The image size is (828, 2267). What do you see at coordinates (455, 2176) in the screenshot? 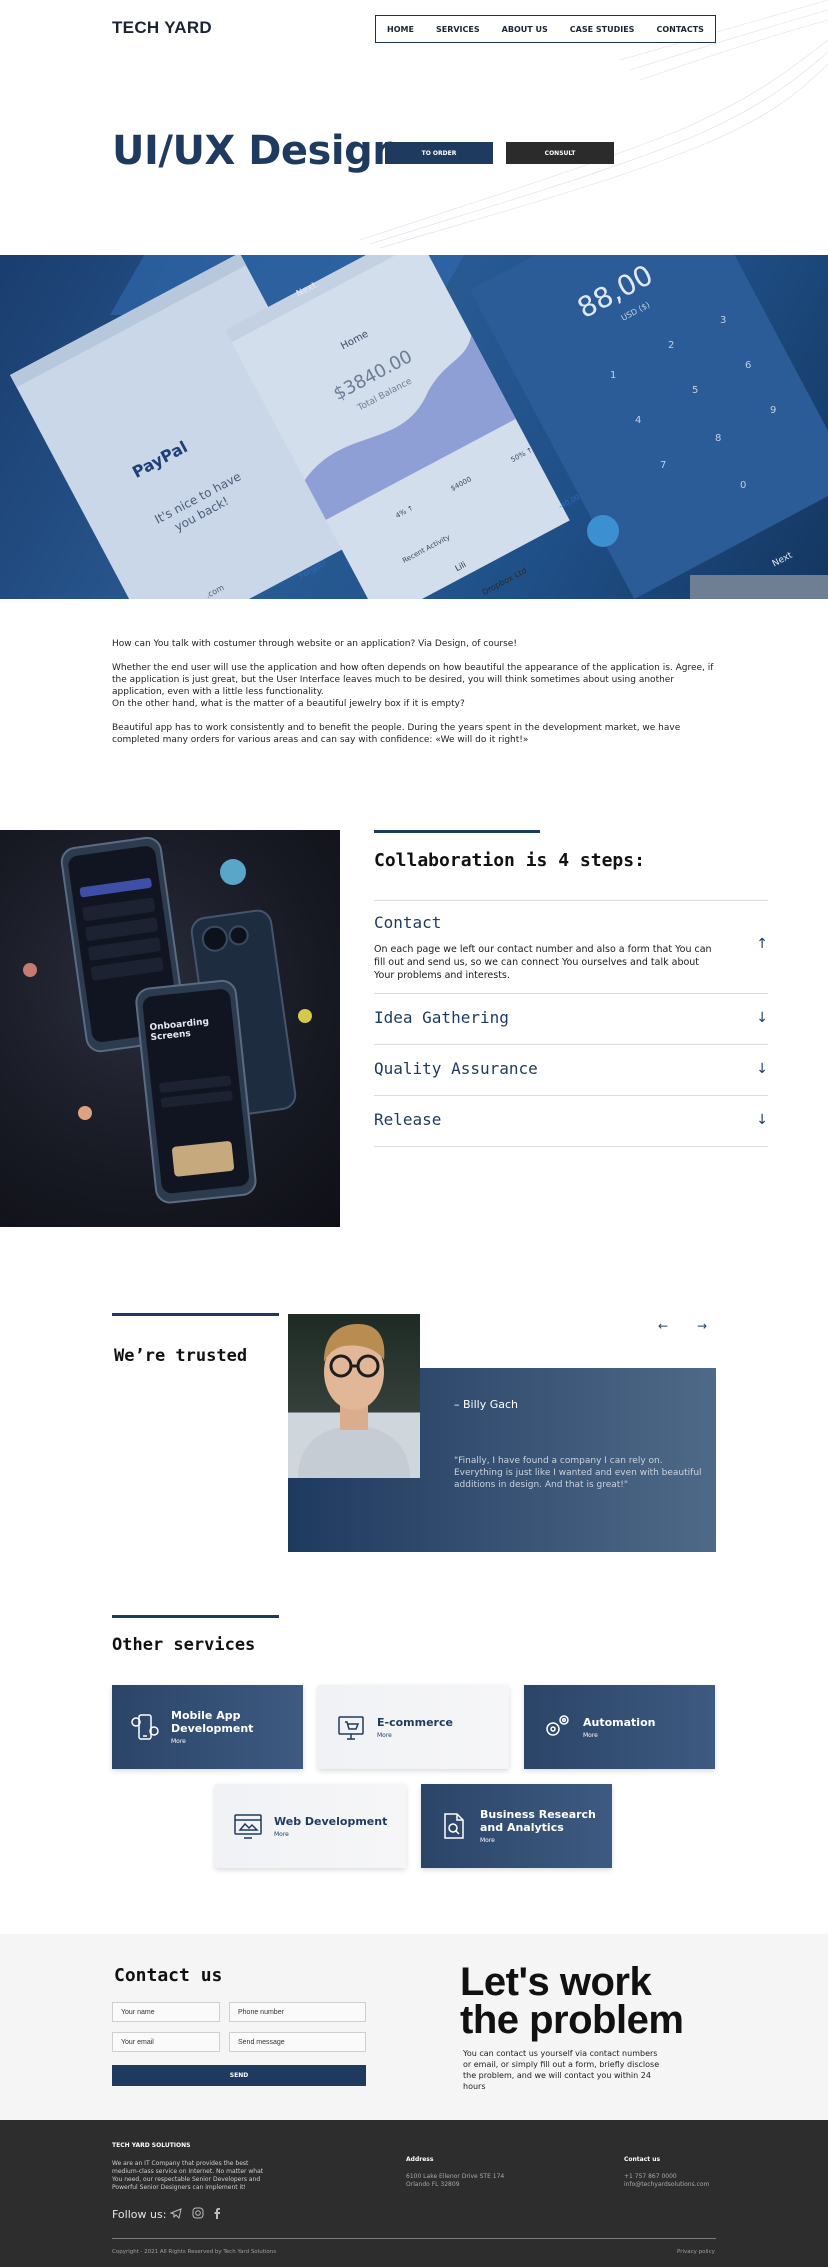
I see `address-line-1: 6100 Lake Ellenor Drive STE 174` at bounding box center [455, 2176].